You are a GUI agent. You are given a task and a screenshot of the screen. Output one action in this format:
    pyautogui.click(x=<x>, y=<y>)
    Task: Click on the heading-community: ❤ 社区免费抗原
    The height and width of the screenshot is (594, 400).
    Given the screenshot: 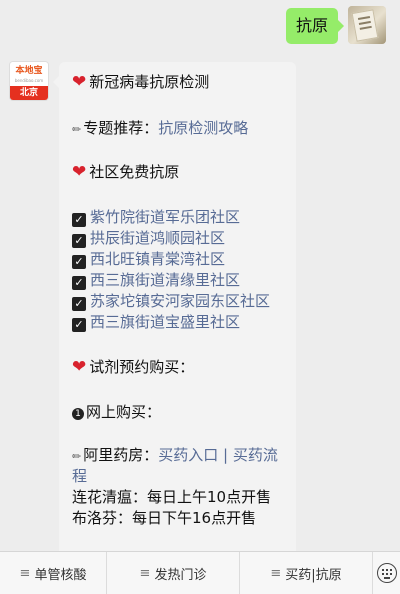 What is the action you would take?
    pyautogui.click(x=126, y=172)
    